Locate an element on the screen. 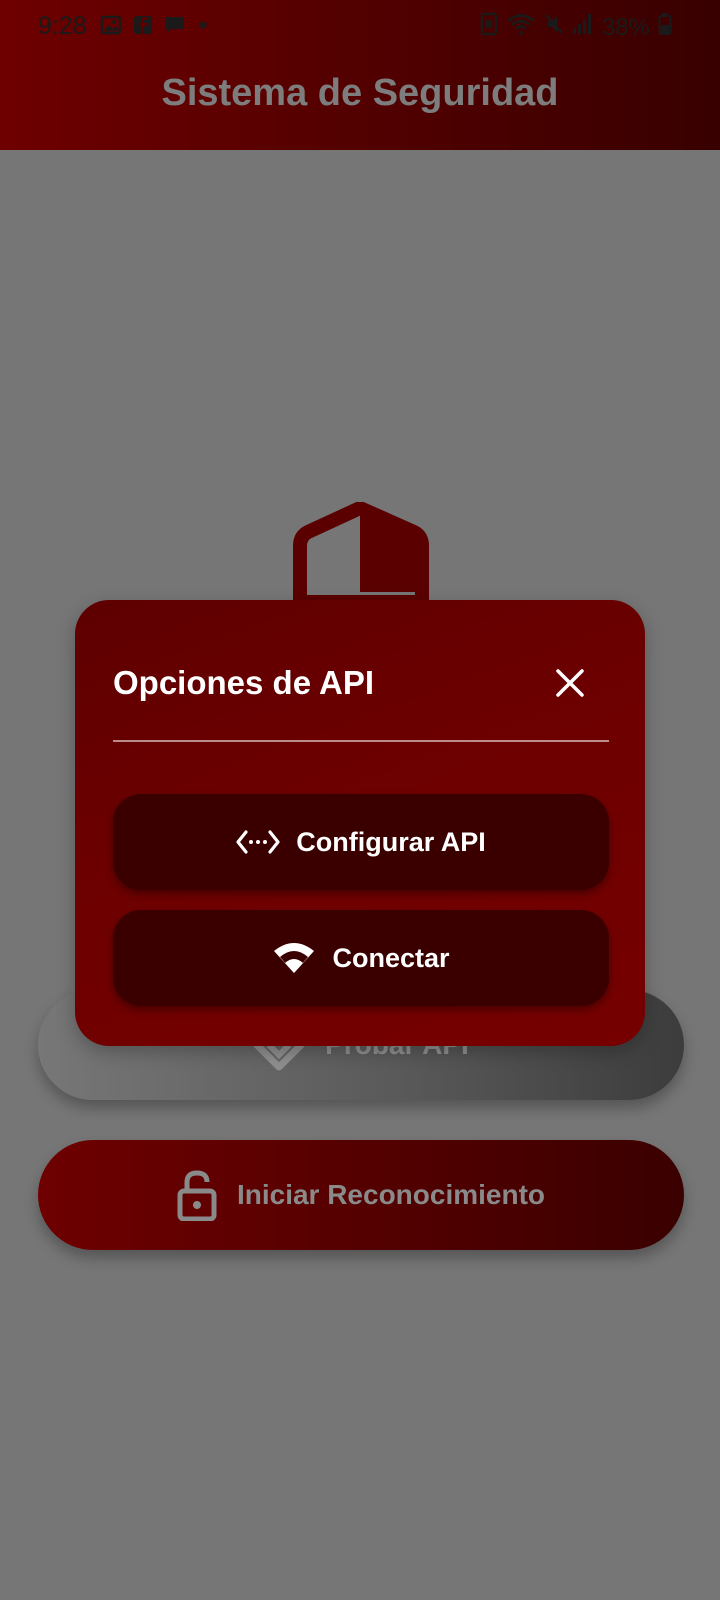 This screenshot has width=720, height=1600. dialog-divider is located at coordinates (361, 741).